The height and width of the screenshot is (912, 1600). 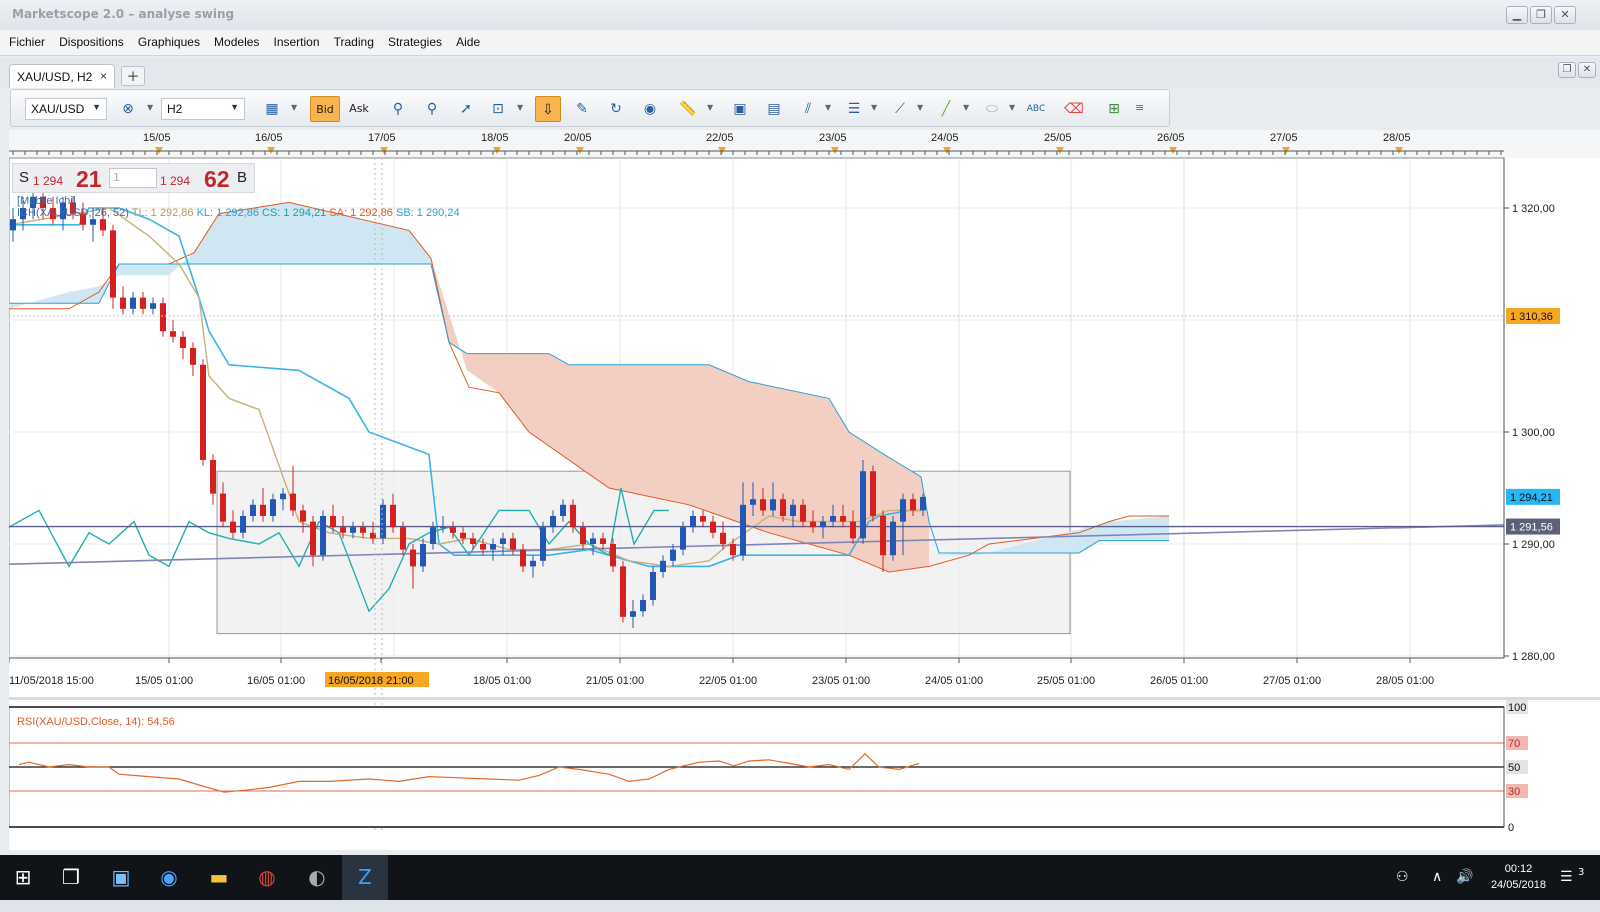 I want to click on ruler-icon: 📏, so click(x=688, y=109).